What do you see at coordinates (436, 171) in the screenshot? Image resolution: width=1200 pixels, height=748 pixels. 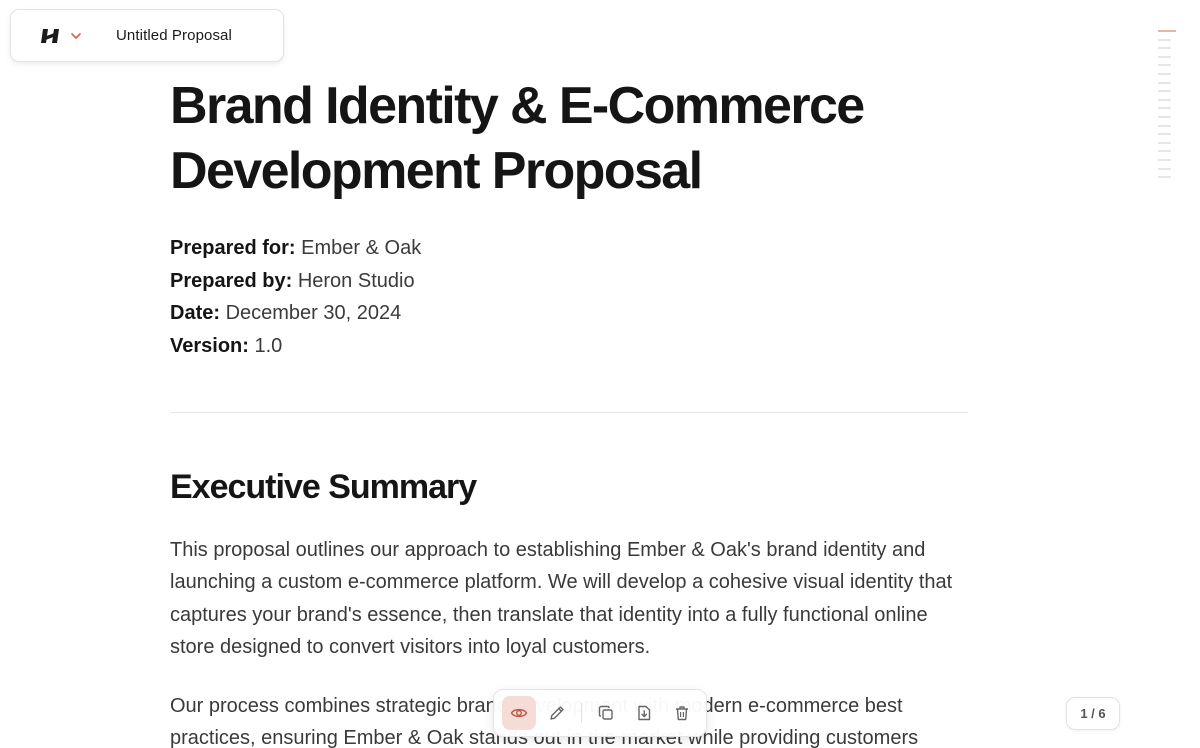 I see `title-line-2: Development Proposal` at bounding box center [436, 171].